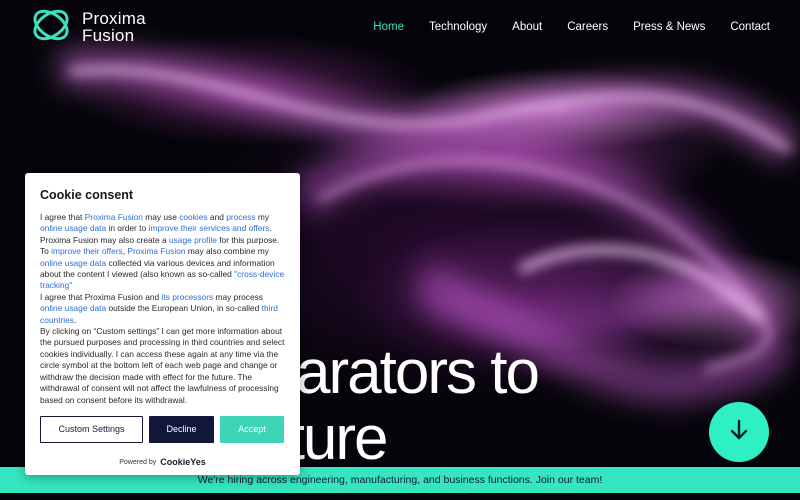 This screenshot has width=800, height=500. What do you see at coordinates (388, 27) in the screenshot?
I see `nav-item-home: Home` at bounding box center [388, 27].